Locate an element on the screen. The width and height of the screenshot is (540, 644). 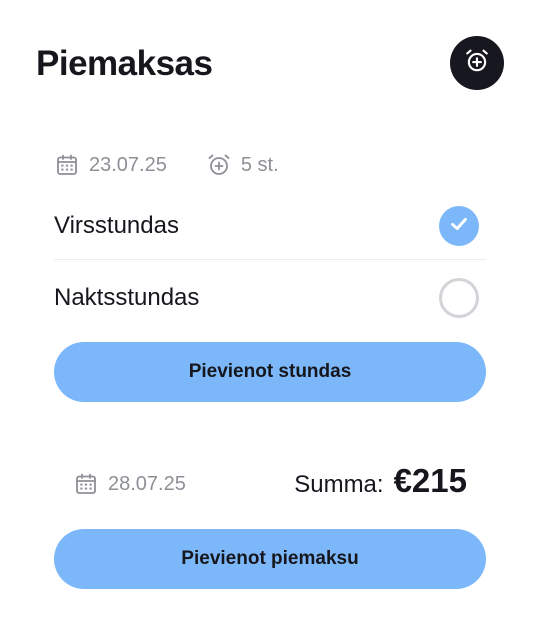
add-alarm-button is located at coordinates (477, 63).